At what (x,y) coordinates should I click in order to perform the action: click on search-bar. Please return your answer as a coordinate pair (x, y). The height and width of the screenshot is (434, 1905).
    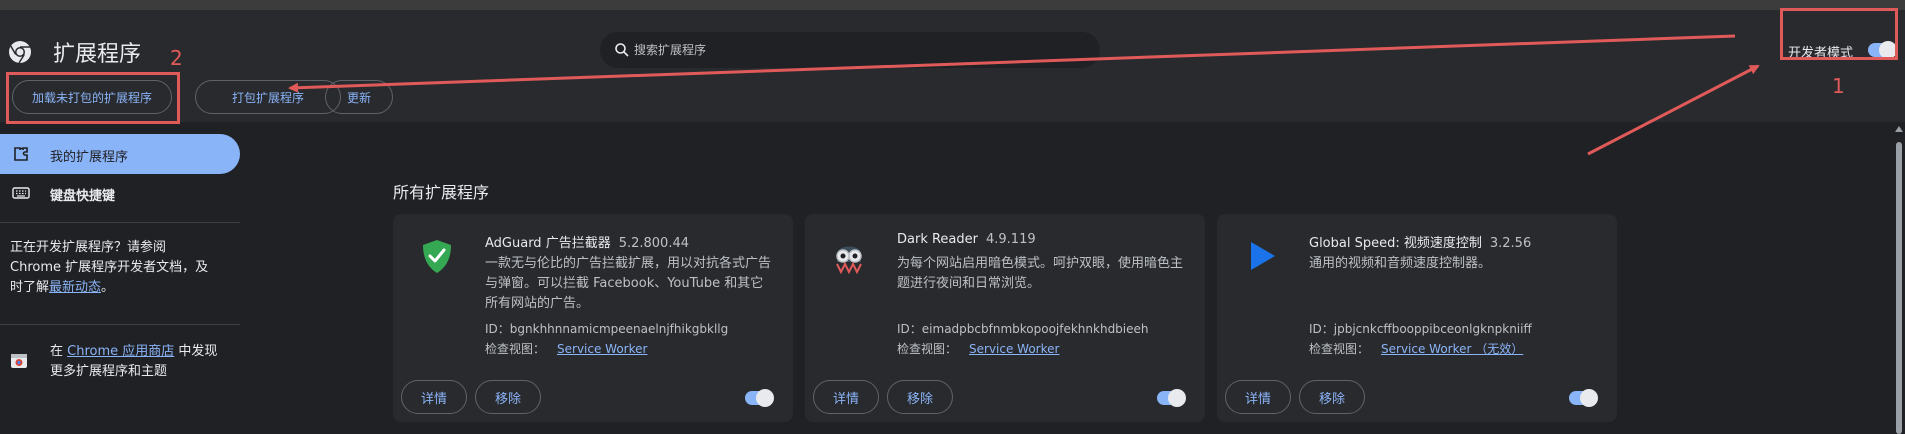
    Looking at the image, I should click on (850, 50).